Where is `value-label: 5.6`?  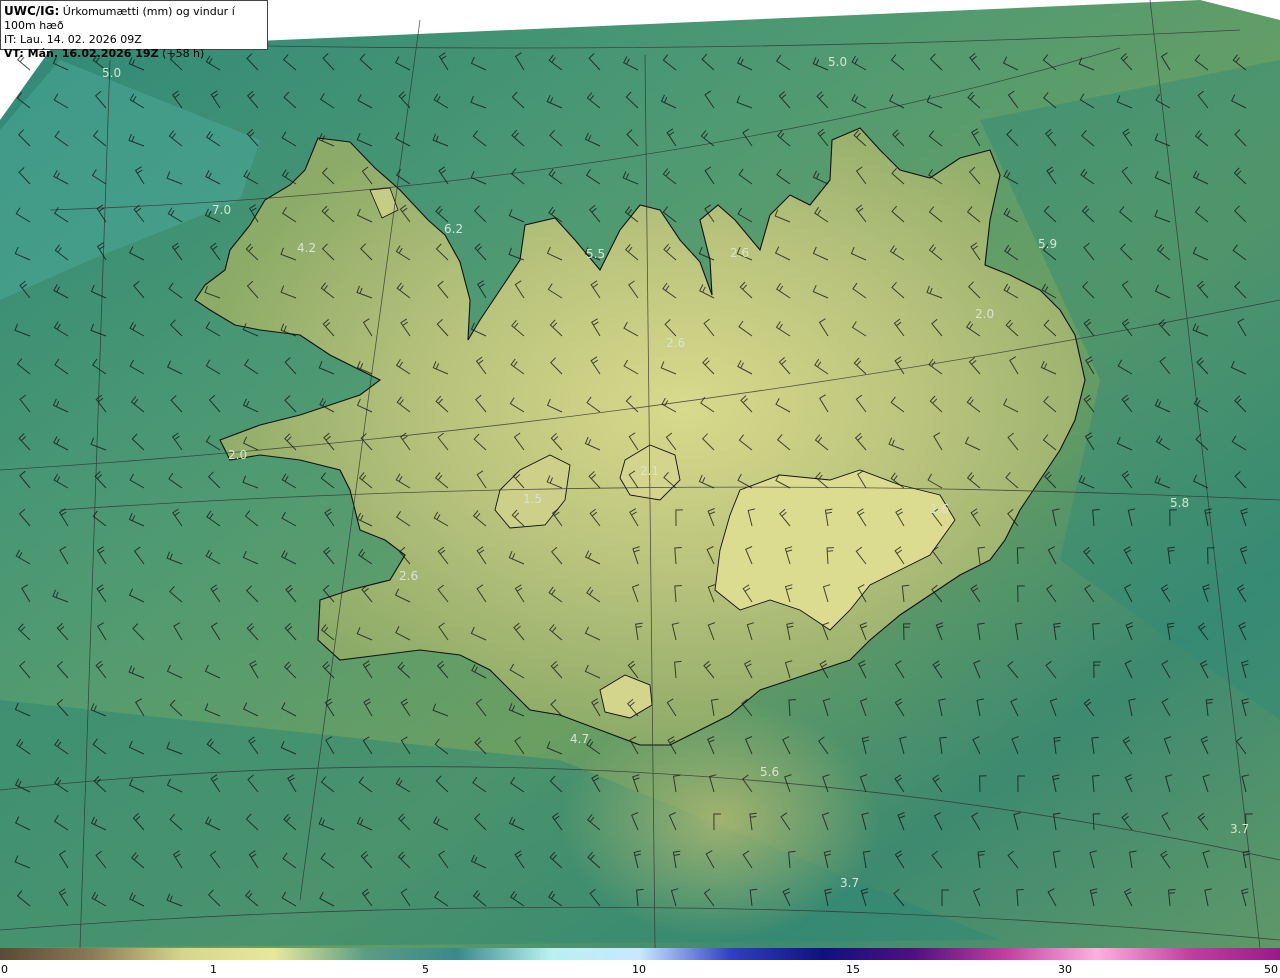
value-label: 5.6 is located at coordinates (769, 772).